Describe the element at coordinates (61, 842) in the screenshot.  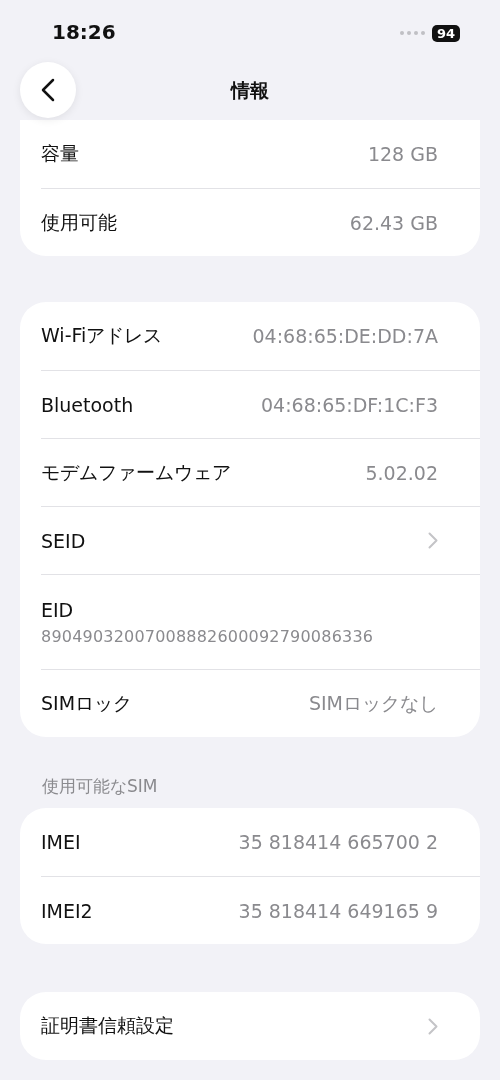
I see `row-label: IMEI` at that location.